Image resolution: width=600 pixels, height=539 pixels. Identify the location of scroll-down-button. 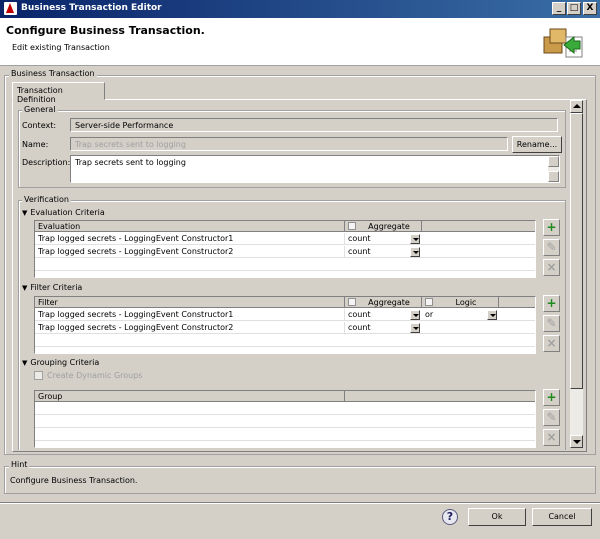
(576, 441).